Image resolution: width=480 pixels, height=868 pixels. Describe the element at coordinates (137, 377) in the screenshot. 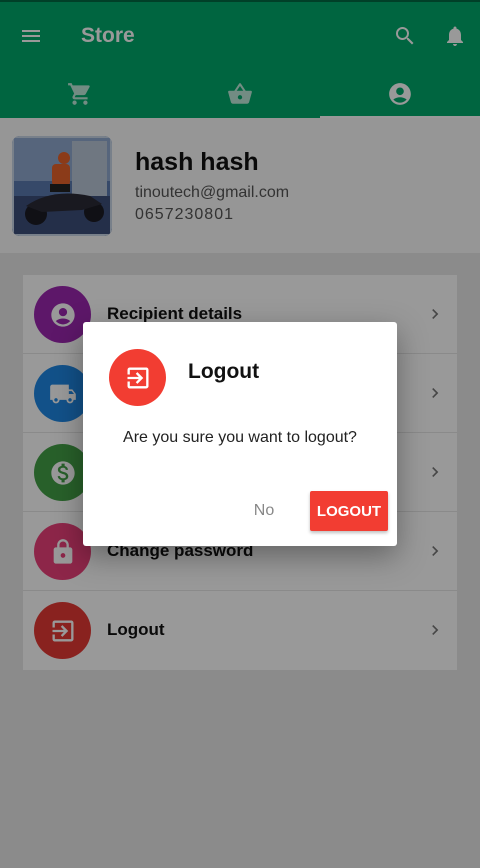

I see `logout-icon` at that location.